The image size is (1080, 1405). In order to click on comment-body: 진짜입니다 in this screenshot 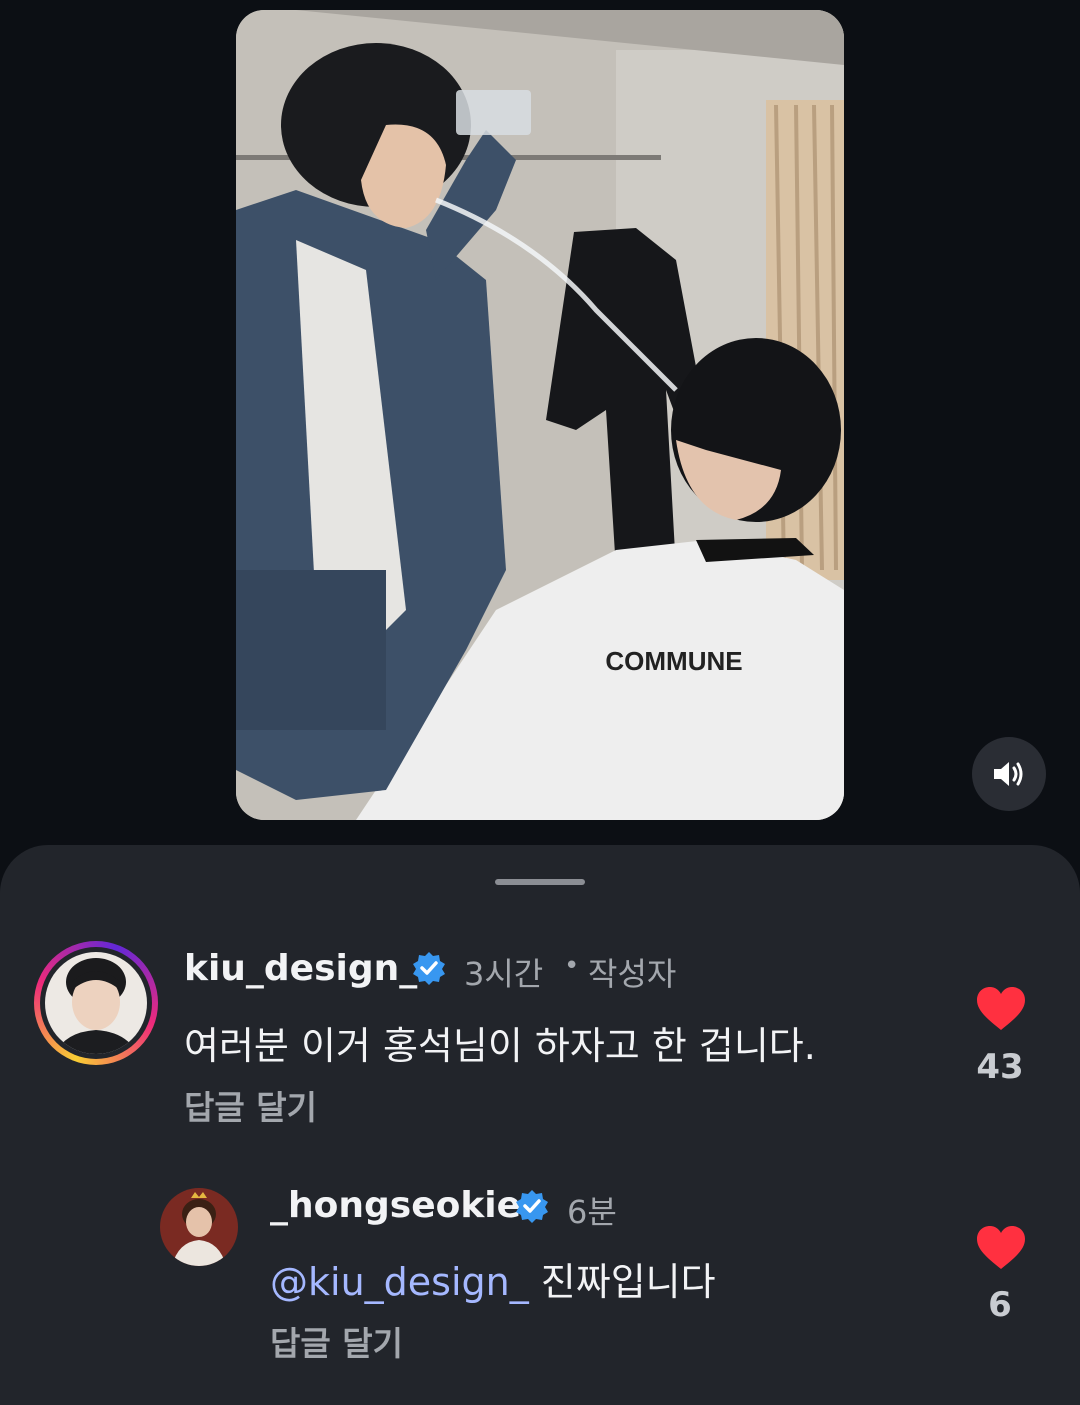, I will do `click(622, 1282)`.